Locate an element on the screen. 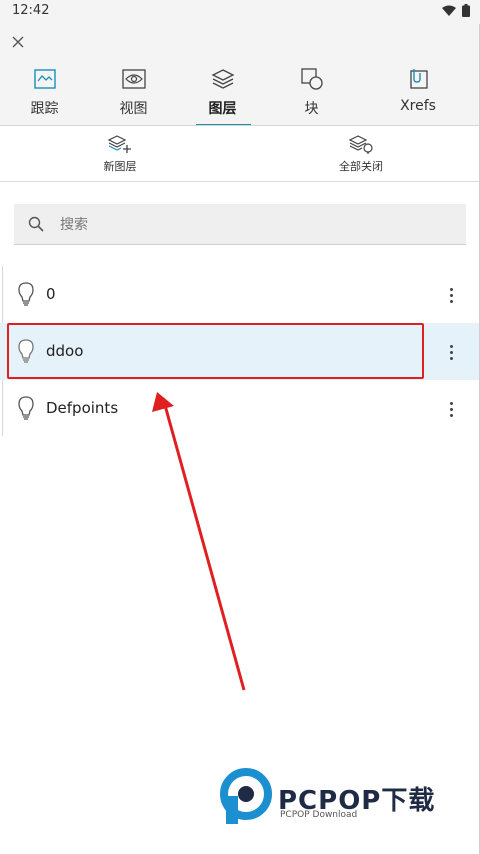 This screenshot has width=480, height=854. annotation-arrow is located at coordinates (199, 541).